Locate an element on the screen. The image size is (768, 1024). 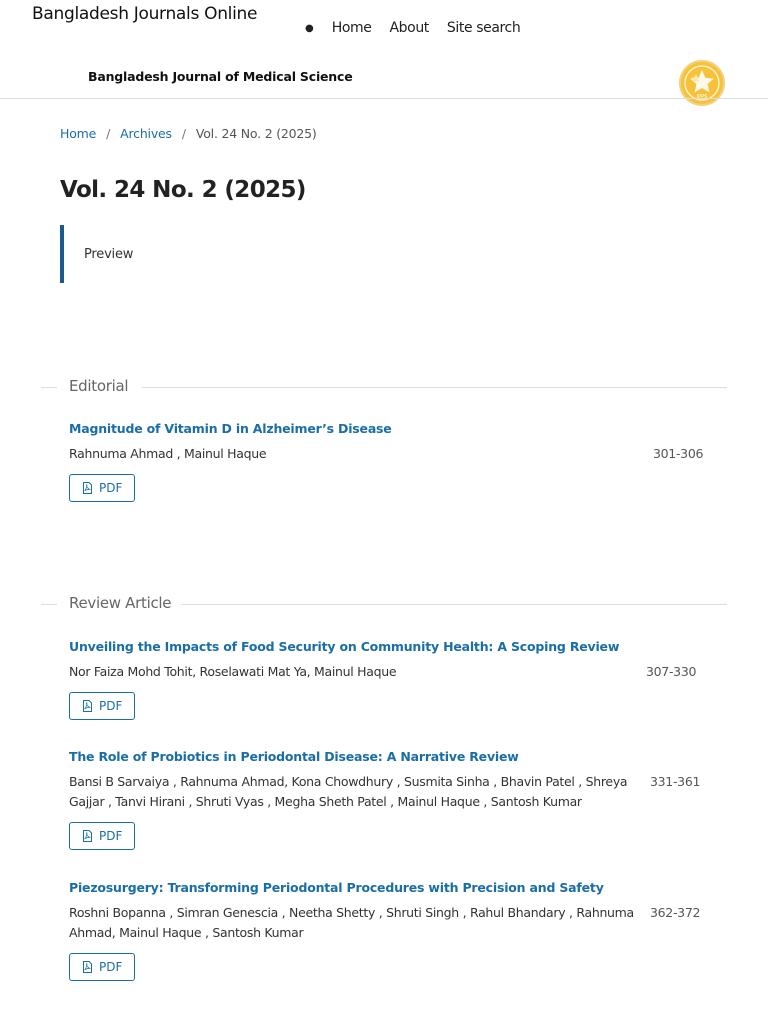
article-pages: 331-361 is located at coordinates (675, 781).